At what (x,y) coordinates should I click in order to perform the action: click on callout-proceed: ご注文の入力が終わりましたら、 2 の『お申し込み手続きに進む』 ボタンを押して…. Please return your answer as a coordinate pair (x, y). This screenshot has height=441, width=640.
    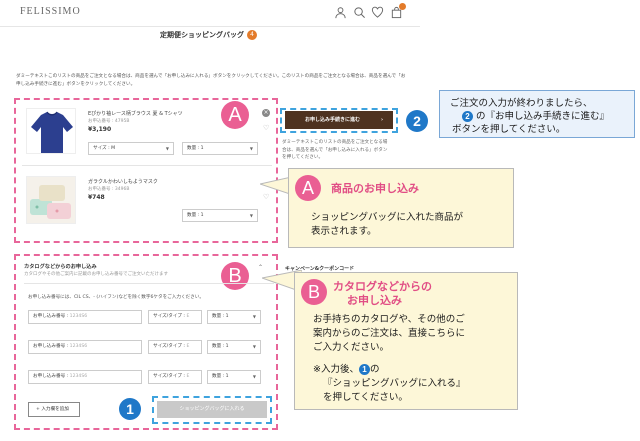
    Looking at the image, I should click on (537, 114).